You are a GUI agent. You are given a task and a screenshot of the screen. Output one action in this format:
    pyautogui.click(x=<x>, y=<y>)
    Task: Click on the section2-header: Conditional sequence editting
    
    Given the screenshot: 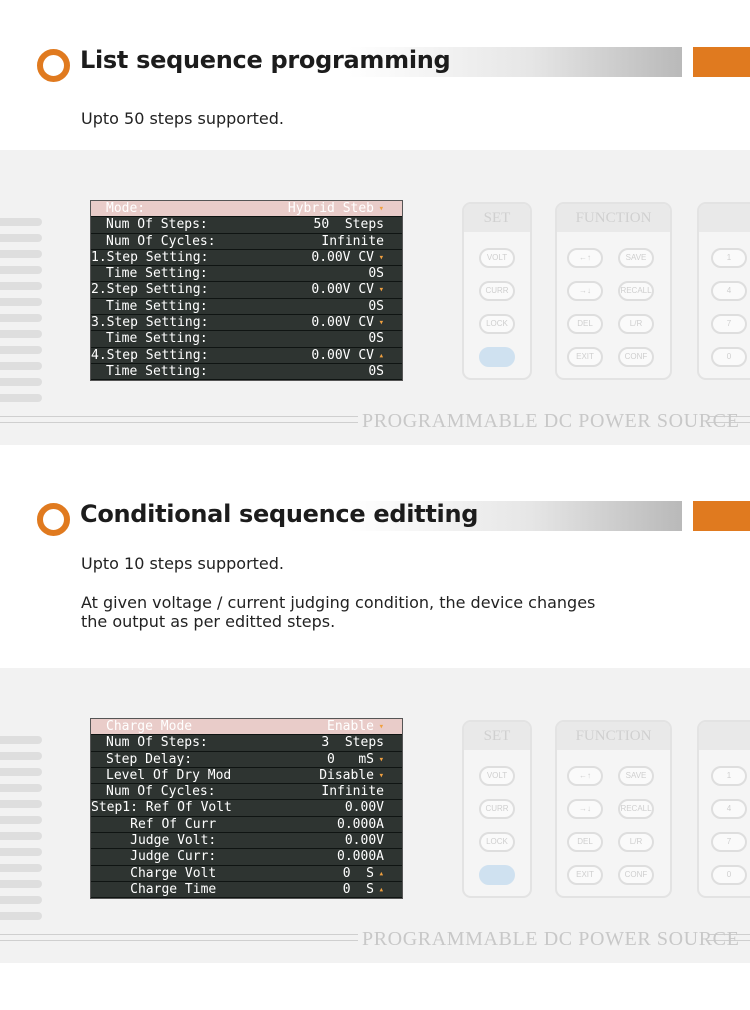 What is the action you would take?
    pyautogui.click(x=375, y=518)
    